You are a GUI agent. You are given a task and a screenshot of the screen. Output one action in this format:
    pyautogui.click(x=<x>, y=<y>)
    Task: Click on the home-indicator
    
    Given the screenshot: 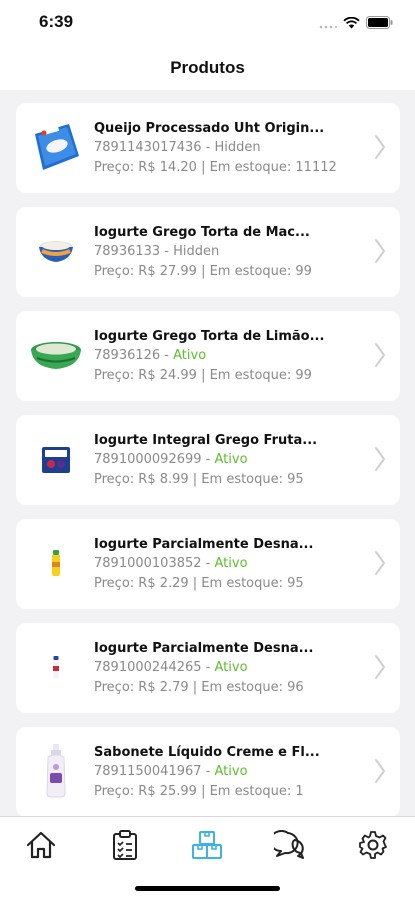 What is the action you would take?
    pyautogui.click(x=207, y=888)
    